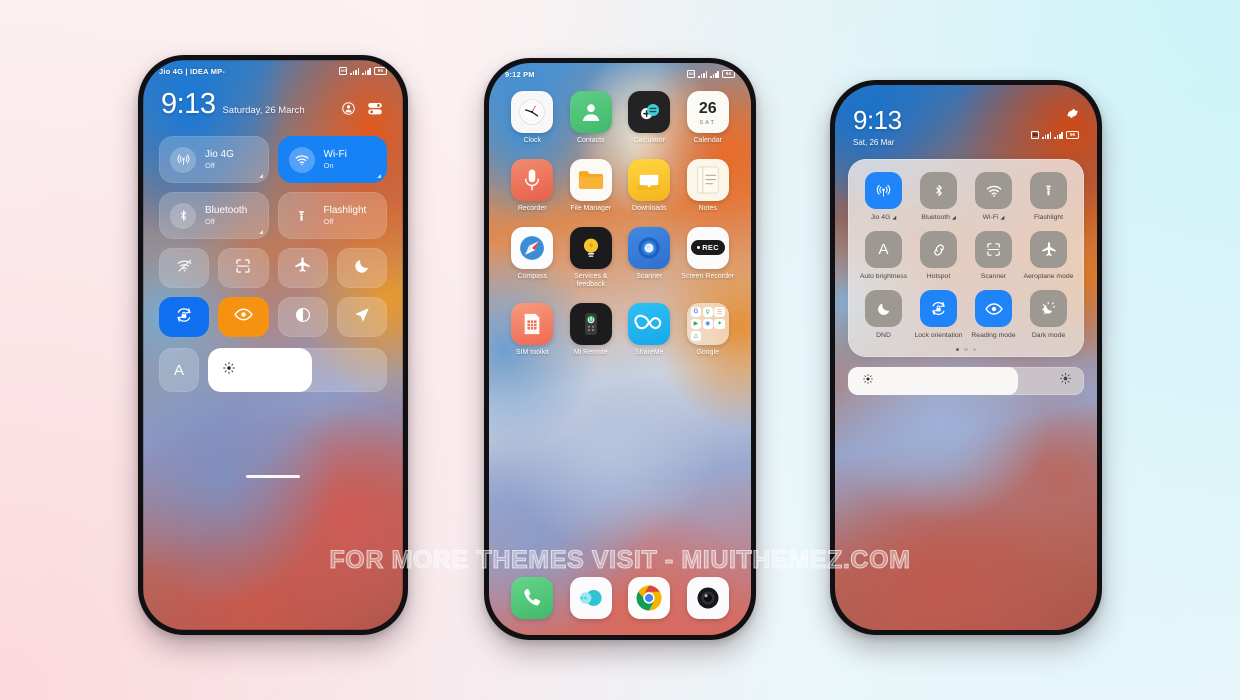 This screenshot has width=1240, height=700. Describe the element at coordinates (708, 258) in the screenshot. I see `app-screen-recorder: REC Screen Recorder` at that location.